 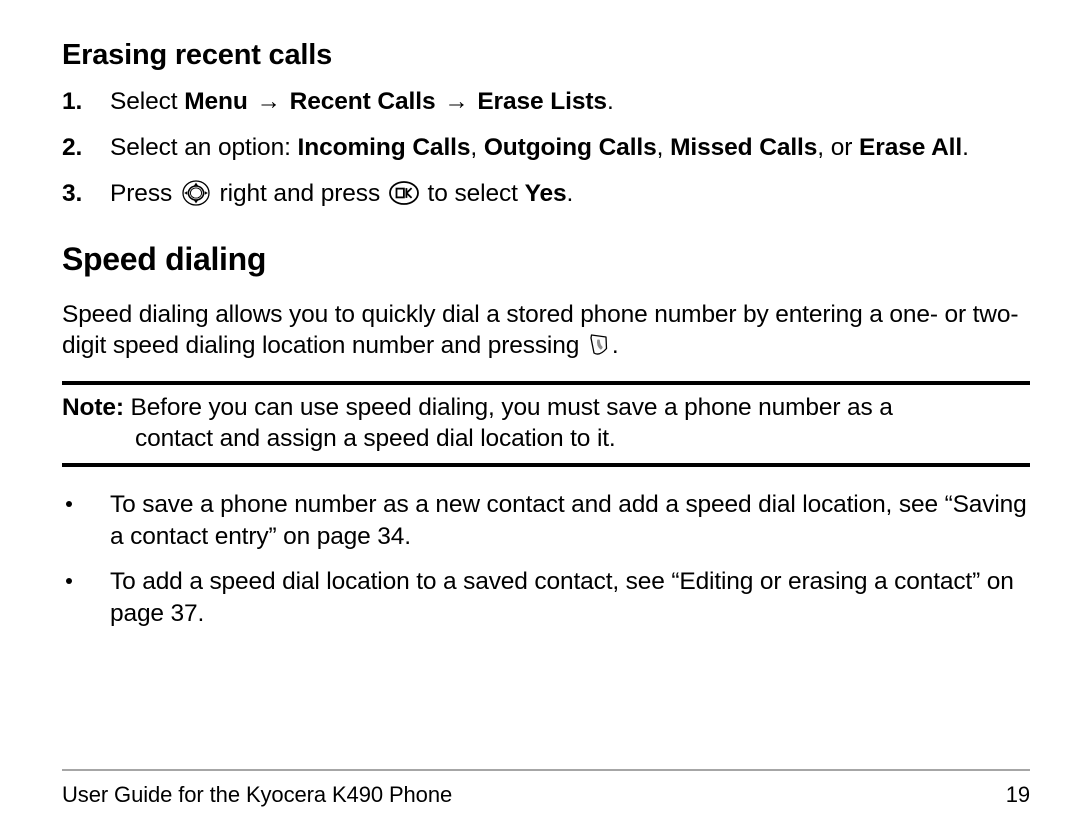 What do you see at coordinates (72, 101) in the screenshot?
I see `step-number: 1.` at bounding box center [72, 101].